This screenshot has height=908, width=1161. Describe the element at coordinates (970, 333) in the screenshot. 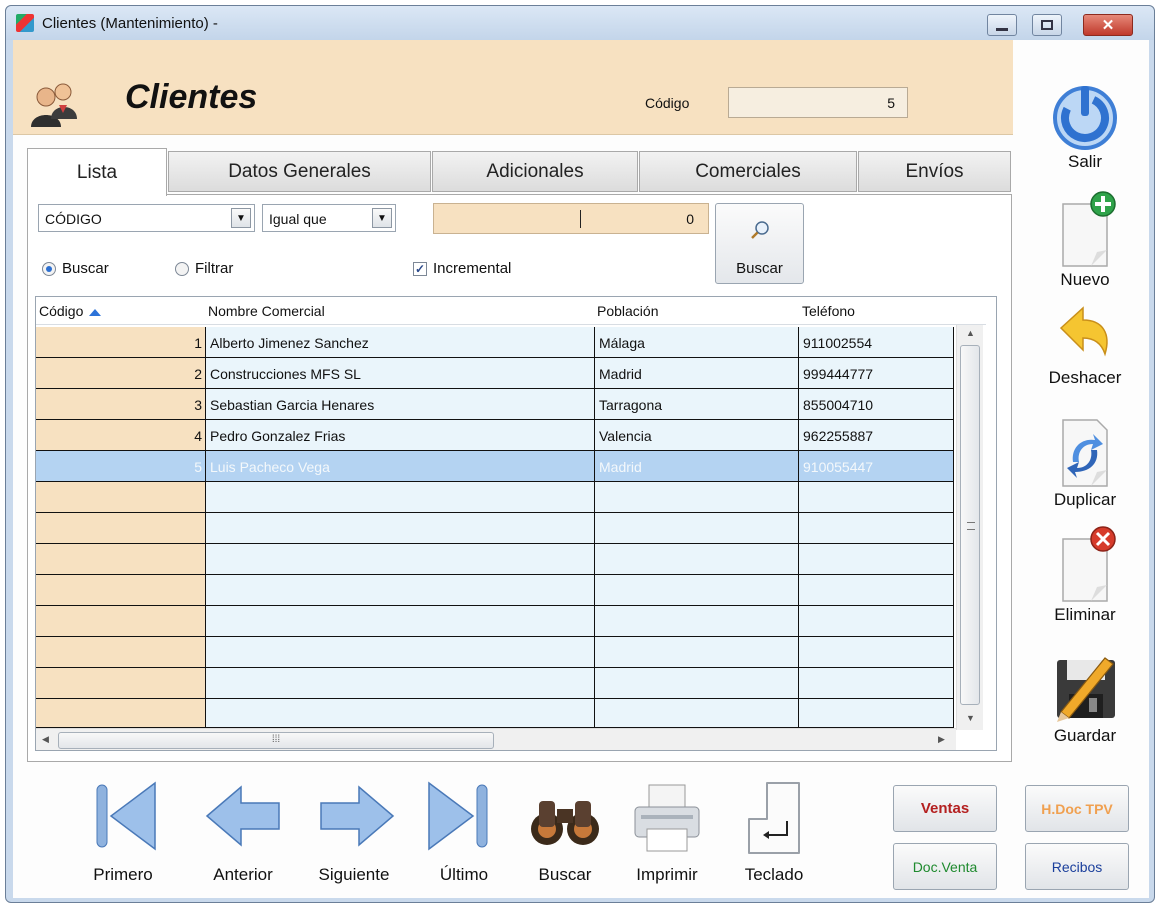

I see `scroll-up-icon: ▲` at that location.